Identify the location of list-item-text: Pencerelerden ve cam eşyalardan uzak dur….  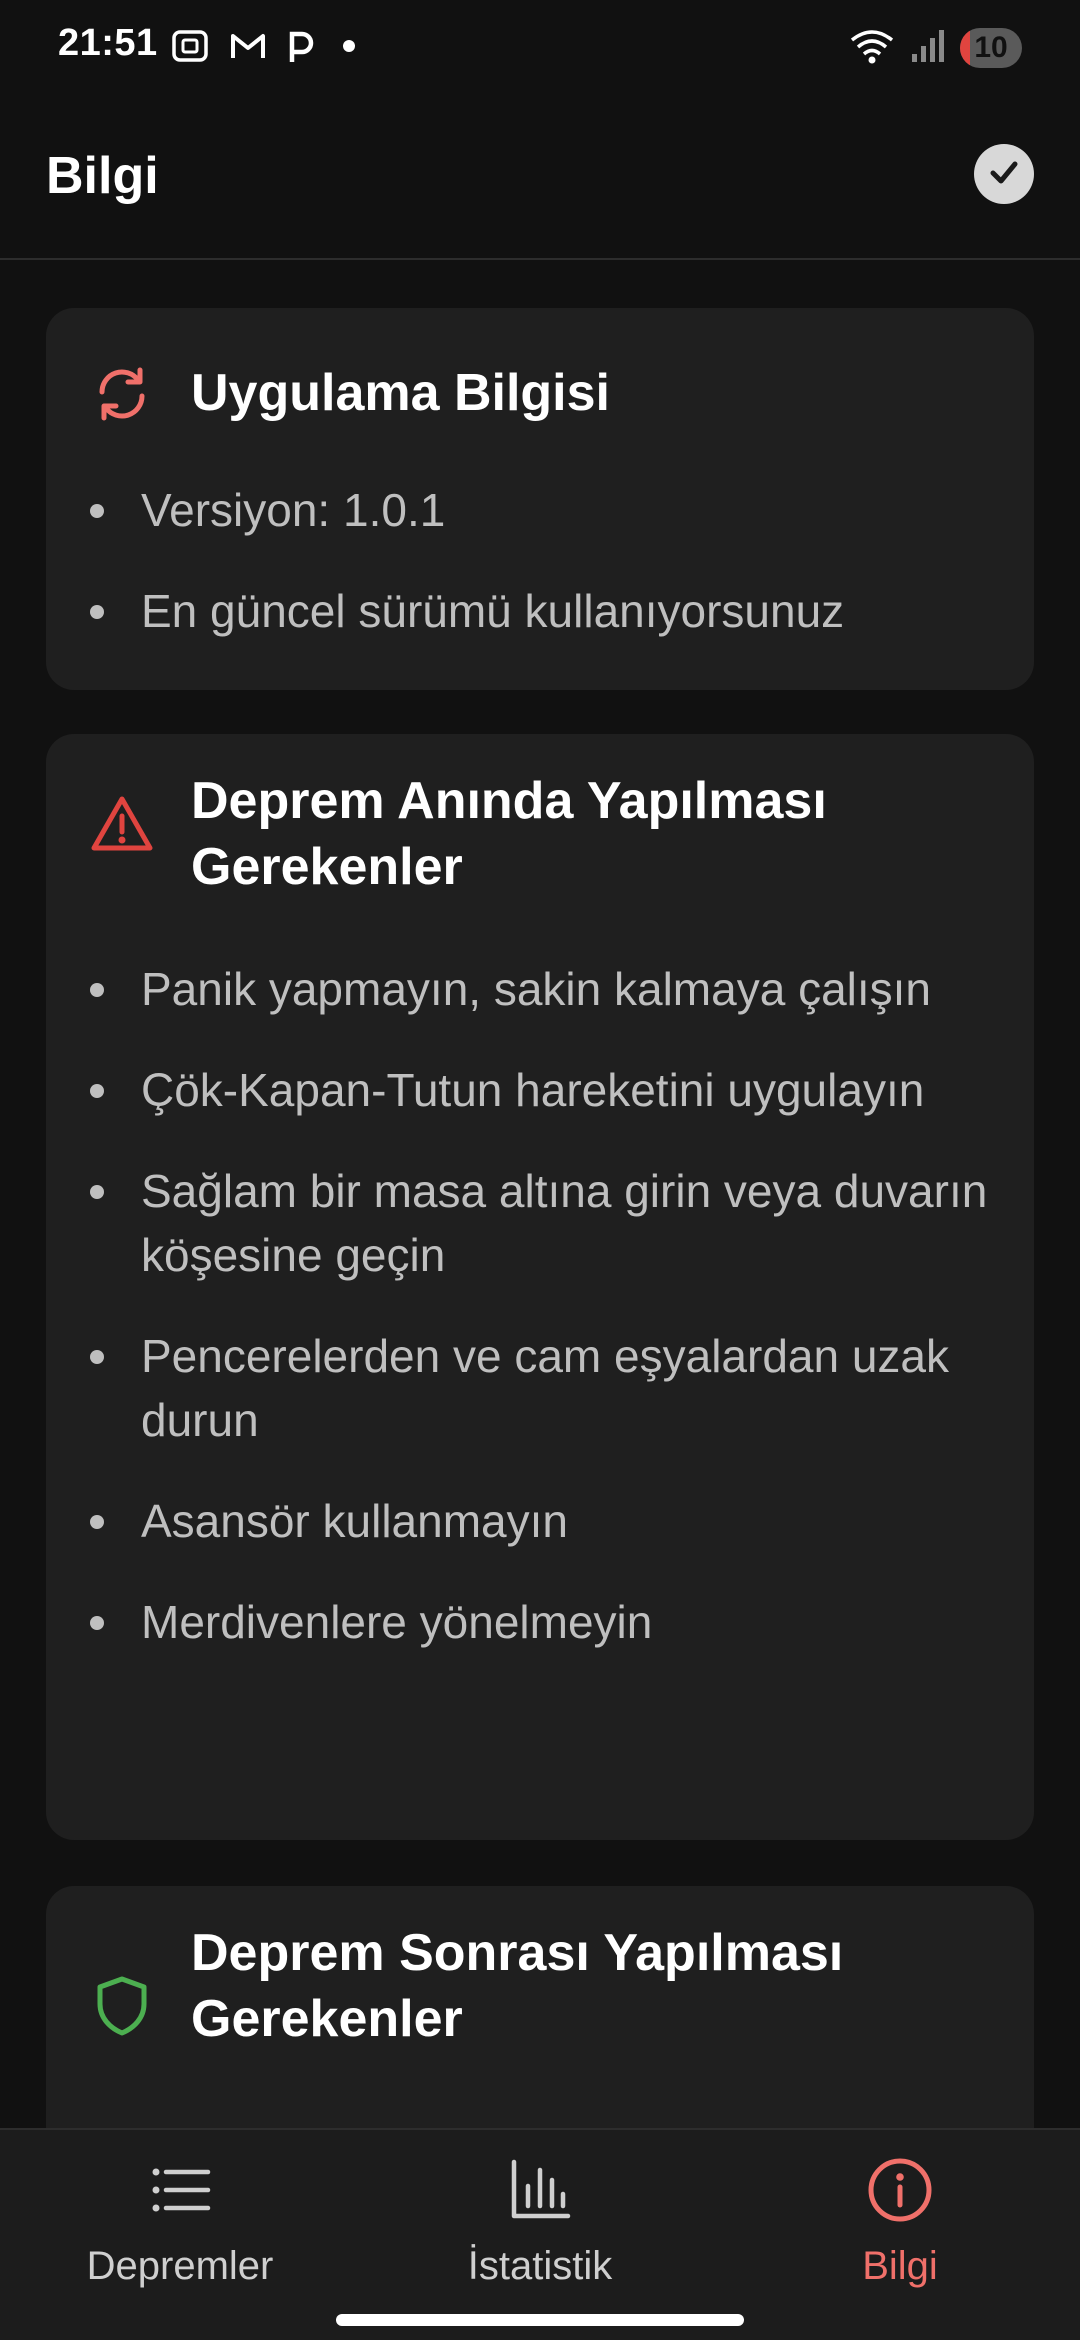
(545, 1388).